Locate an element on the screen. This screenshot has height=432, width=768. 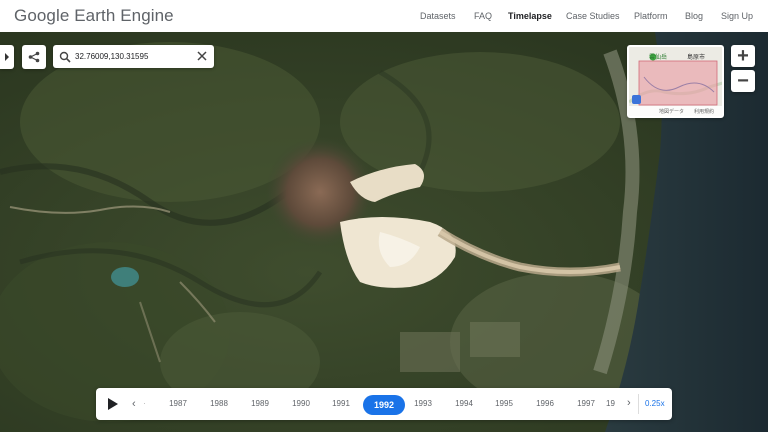
overview-minimap: 雲仙岳 島原市 地図データ 利用規約 is located at coordinates (675, 81).